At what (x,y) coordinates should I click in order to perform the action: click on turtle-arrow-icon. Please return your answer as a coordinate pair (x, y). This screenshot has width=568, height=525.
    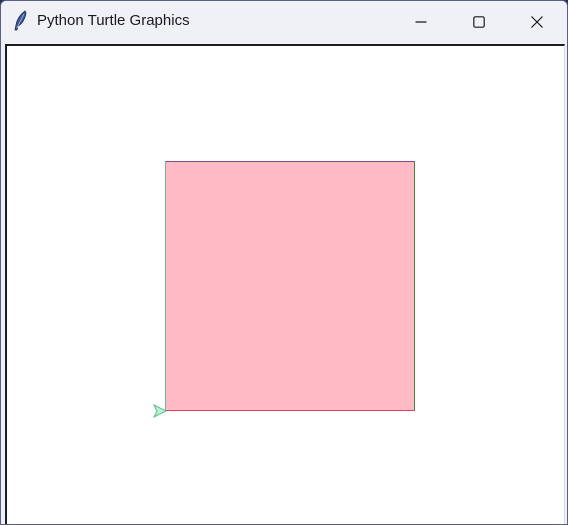
    Looking at the image, I should click on (160, 411).